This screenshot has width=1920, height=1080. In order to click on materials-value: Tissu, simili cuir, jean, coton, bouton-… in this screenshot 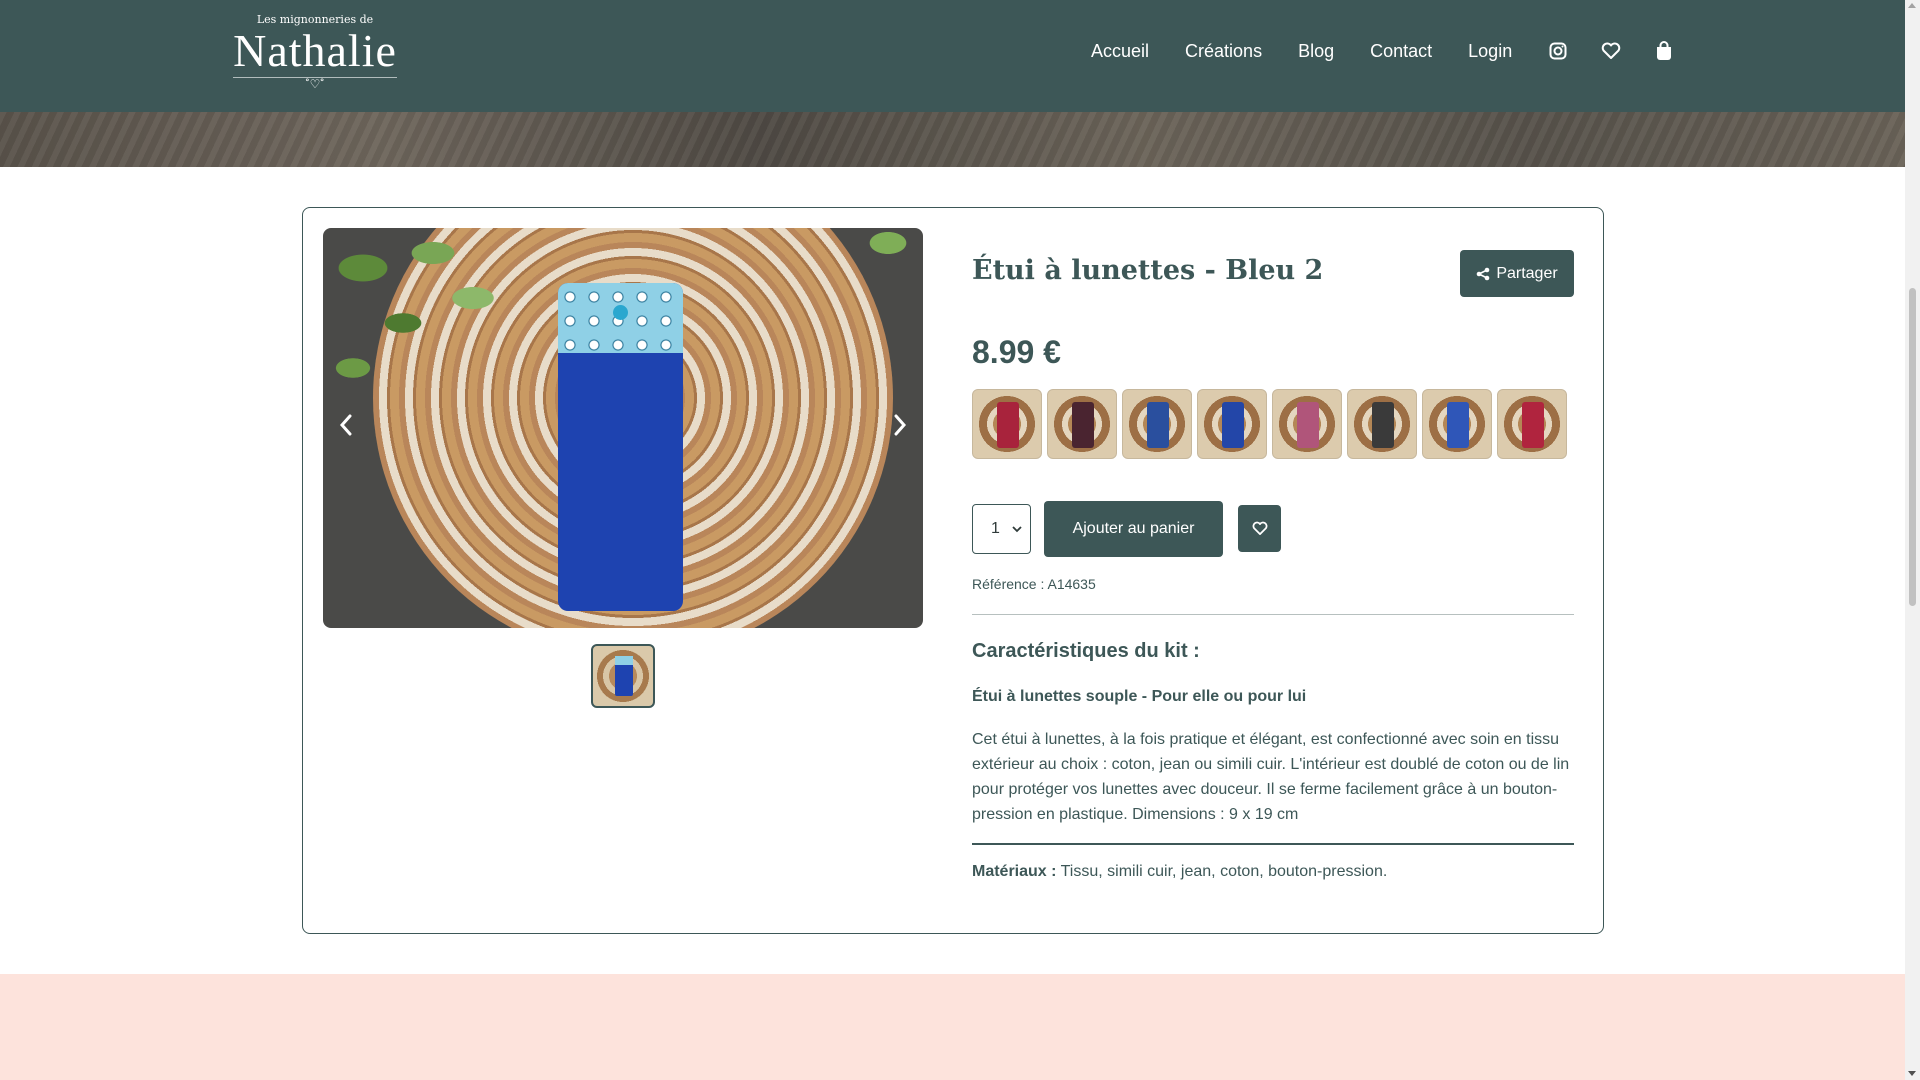, I will do `click(1222, 871)`.